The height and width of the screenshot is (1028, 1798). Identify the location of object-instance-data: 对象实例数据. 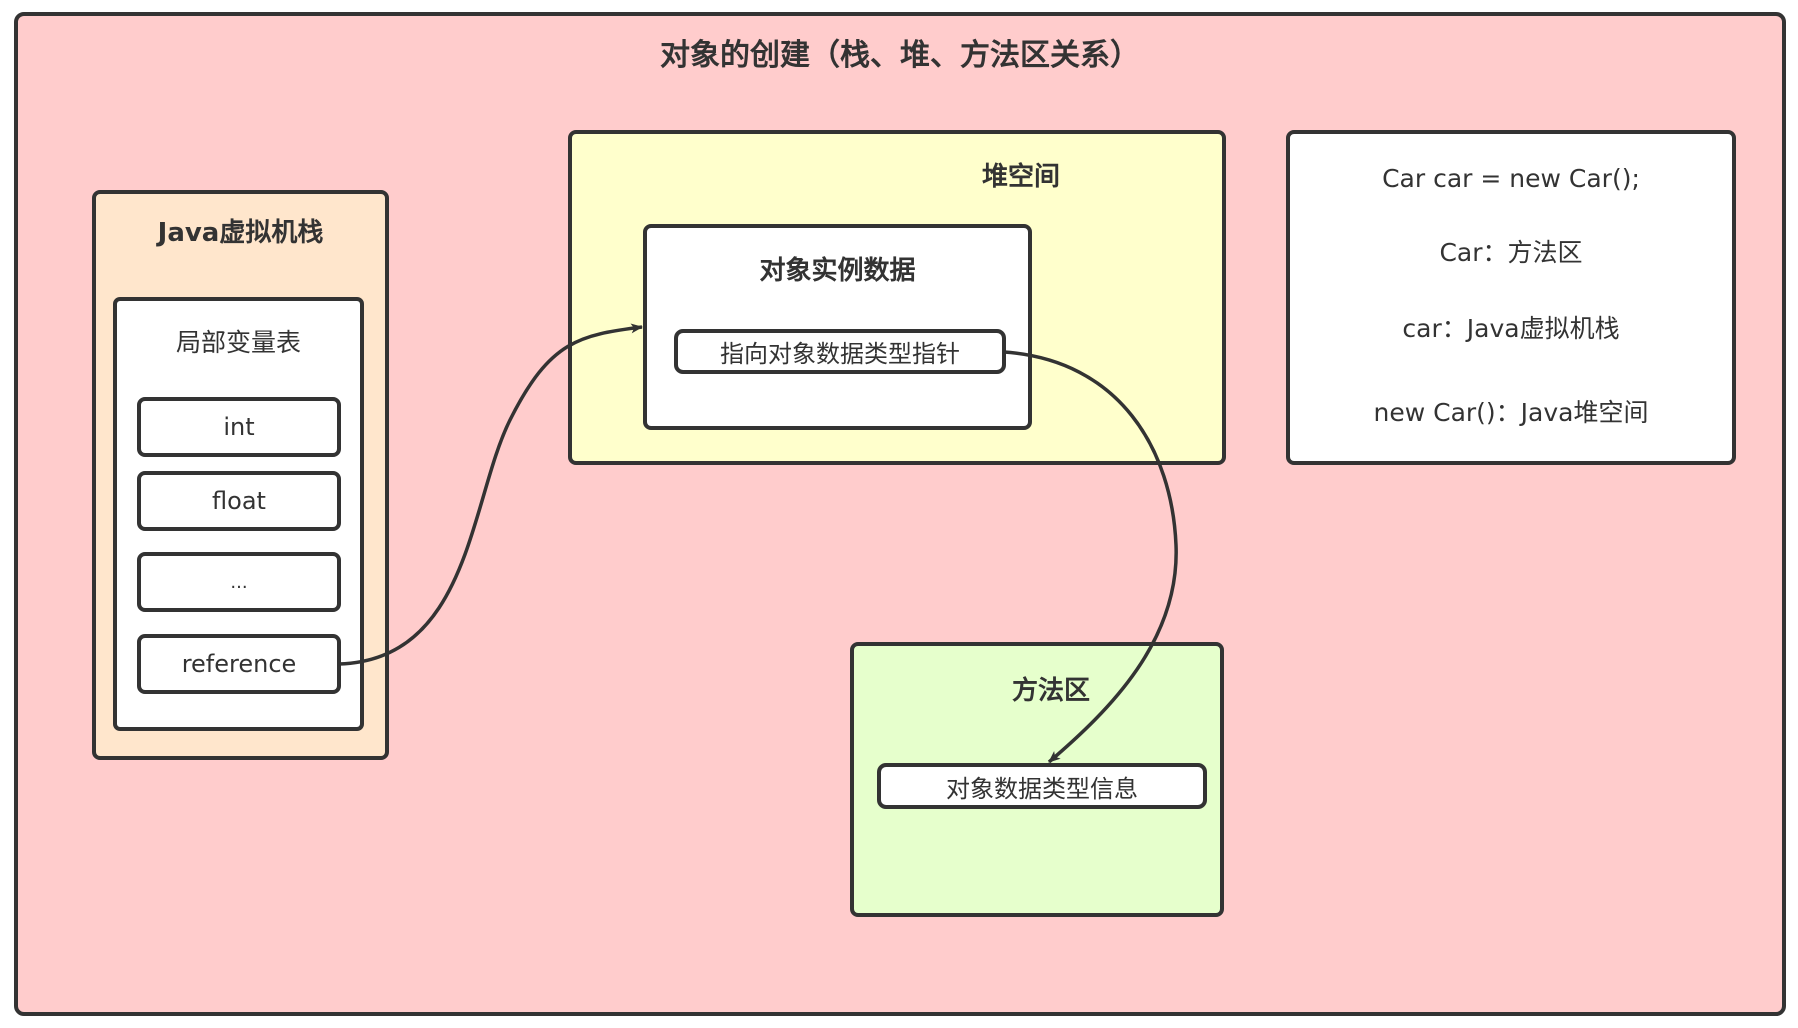
(837, 327).